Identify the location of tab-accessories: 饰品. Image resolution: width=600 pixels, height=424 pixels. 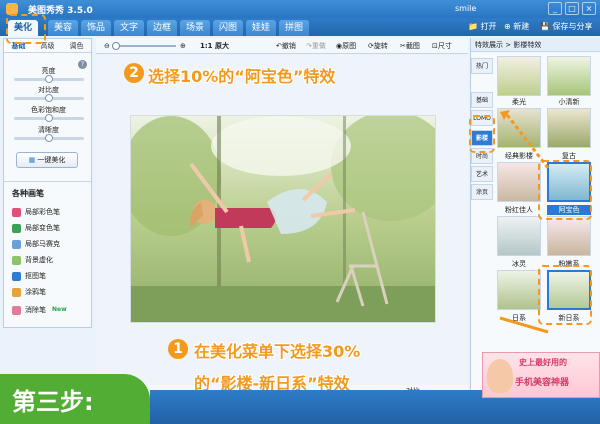
(96, 28).